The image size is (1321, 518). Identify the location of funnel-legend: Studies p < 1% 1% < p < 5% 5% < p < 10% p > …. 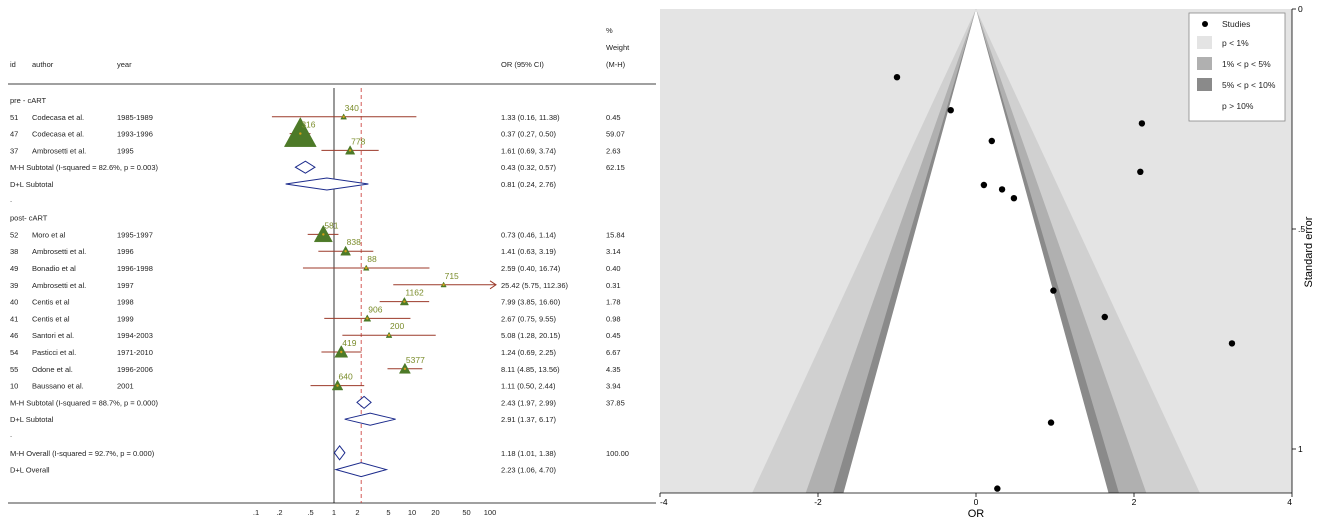
(1237, 67).